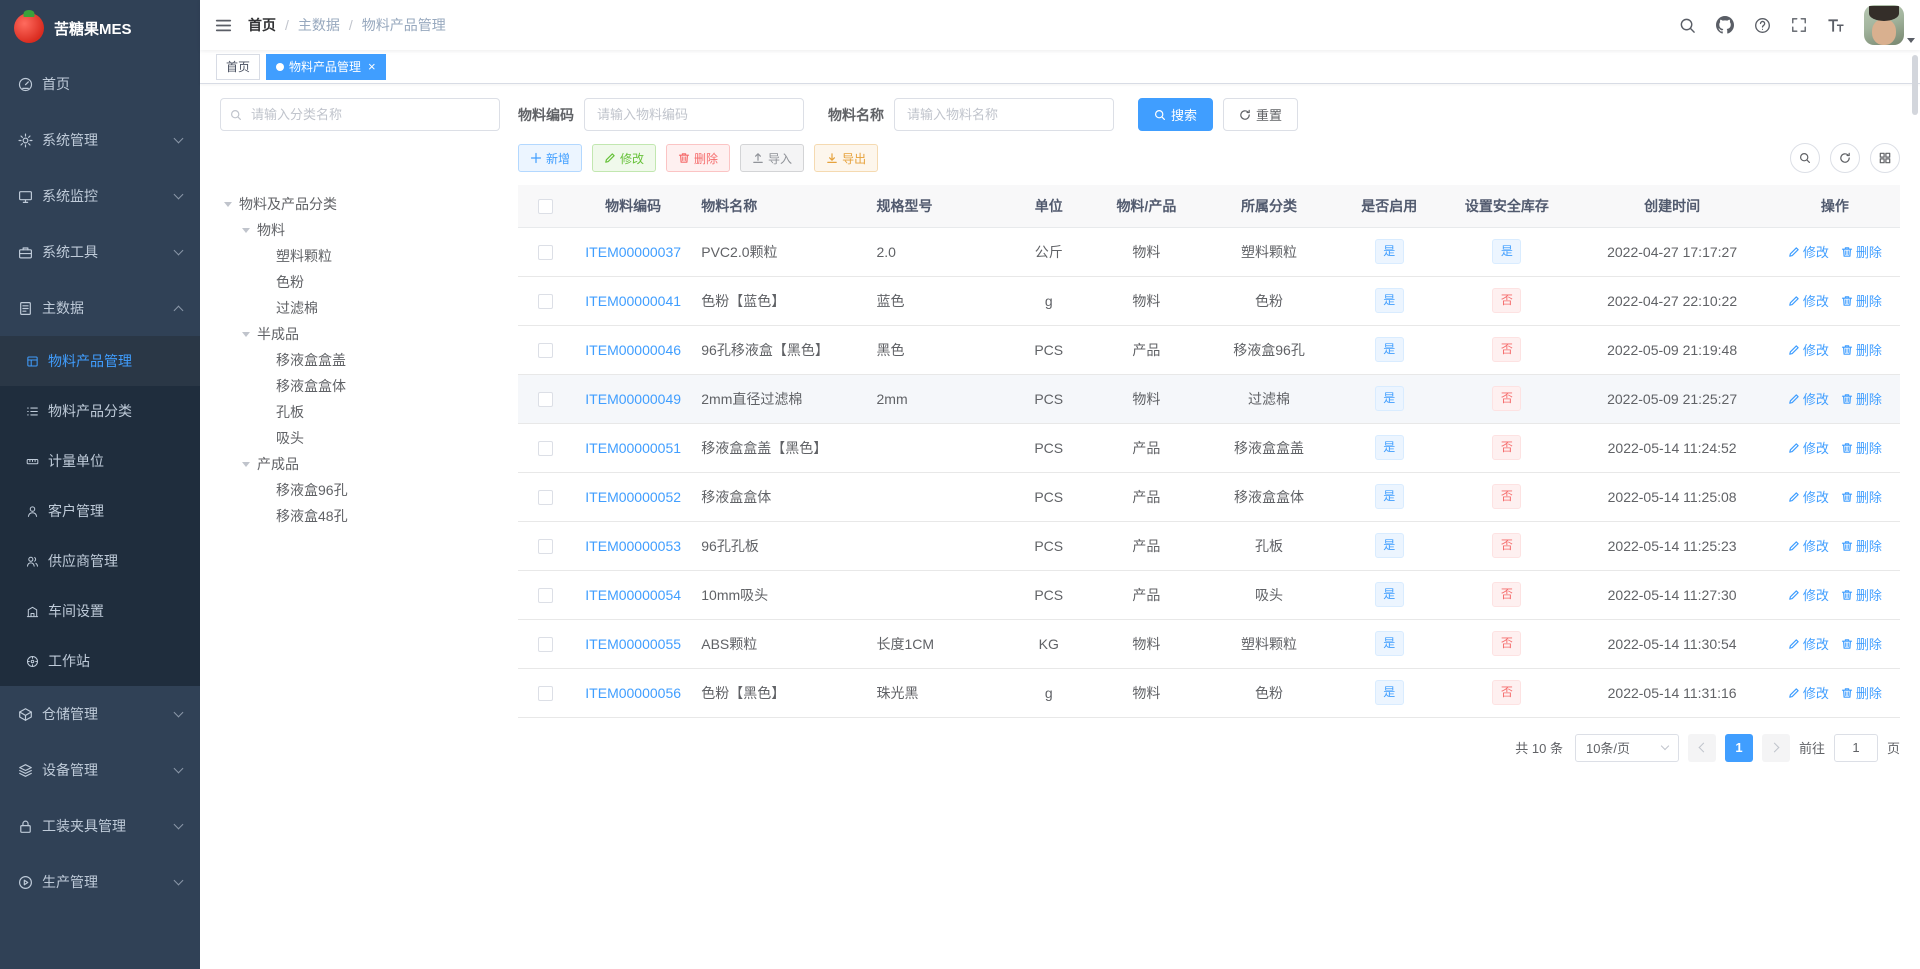  Describe the element at coordinates (100, 84) in the screenshot. I see `sidebar-item-home: 首页` at that location.